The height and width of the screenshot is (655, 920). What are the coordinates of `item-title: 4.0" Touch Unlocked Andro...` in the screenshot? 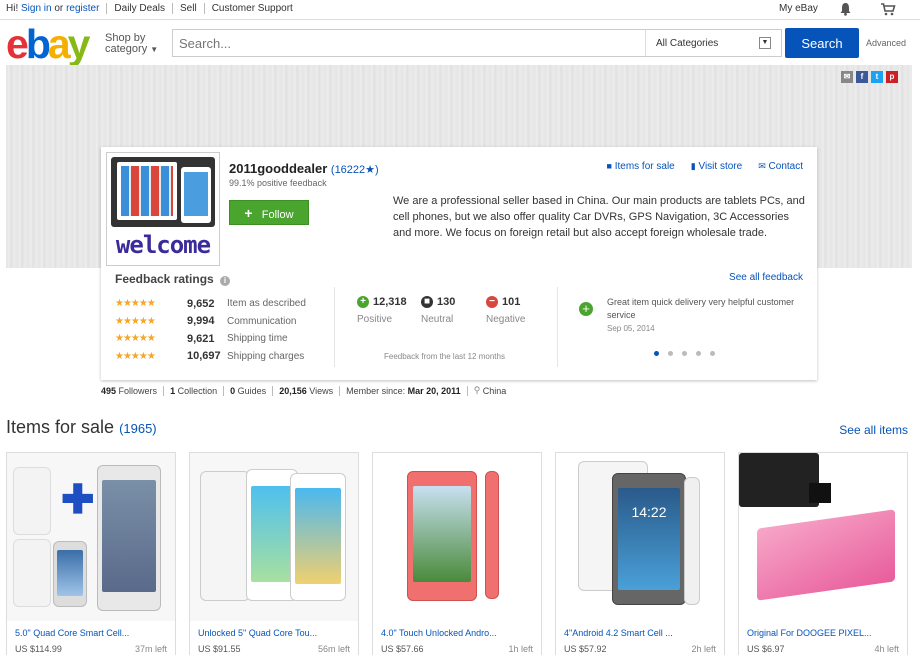 It's located at (458, 633).